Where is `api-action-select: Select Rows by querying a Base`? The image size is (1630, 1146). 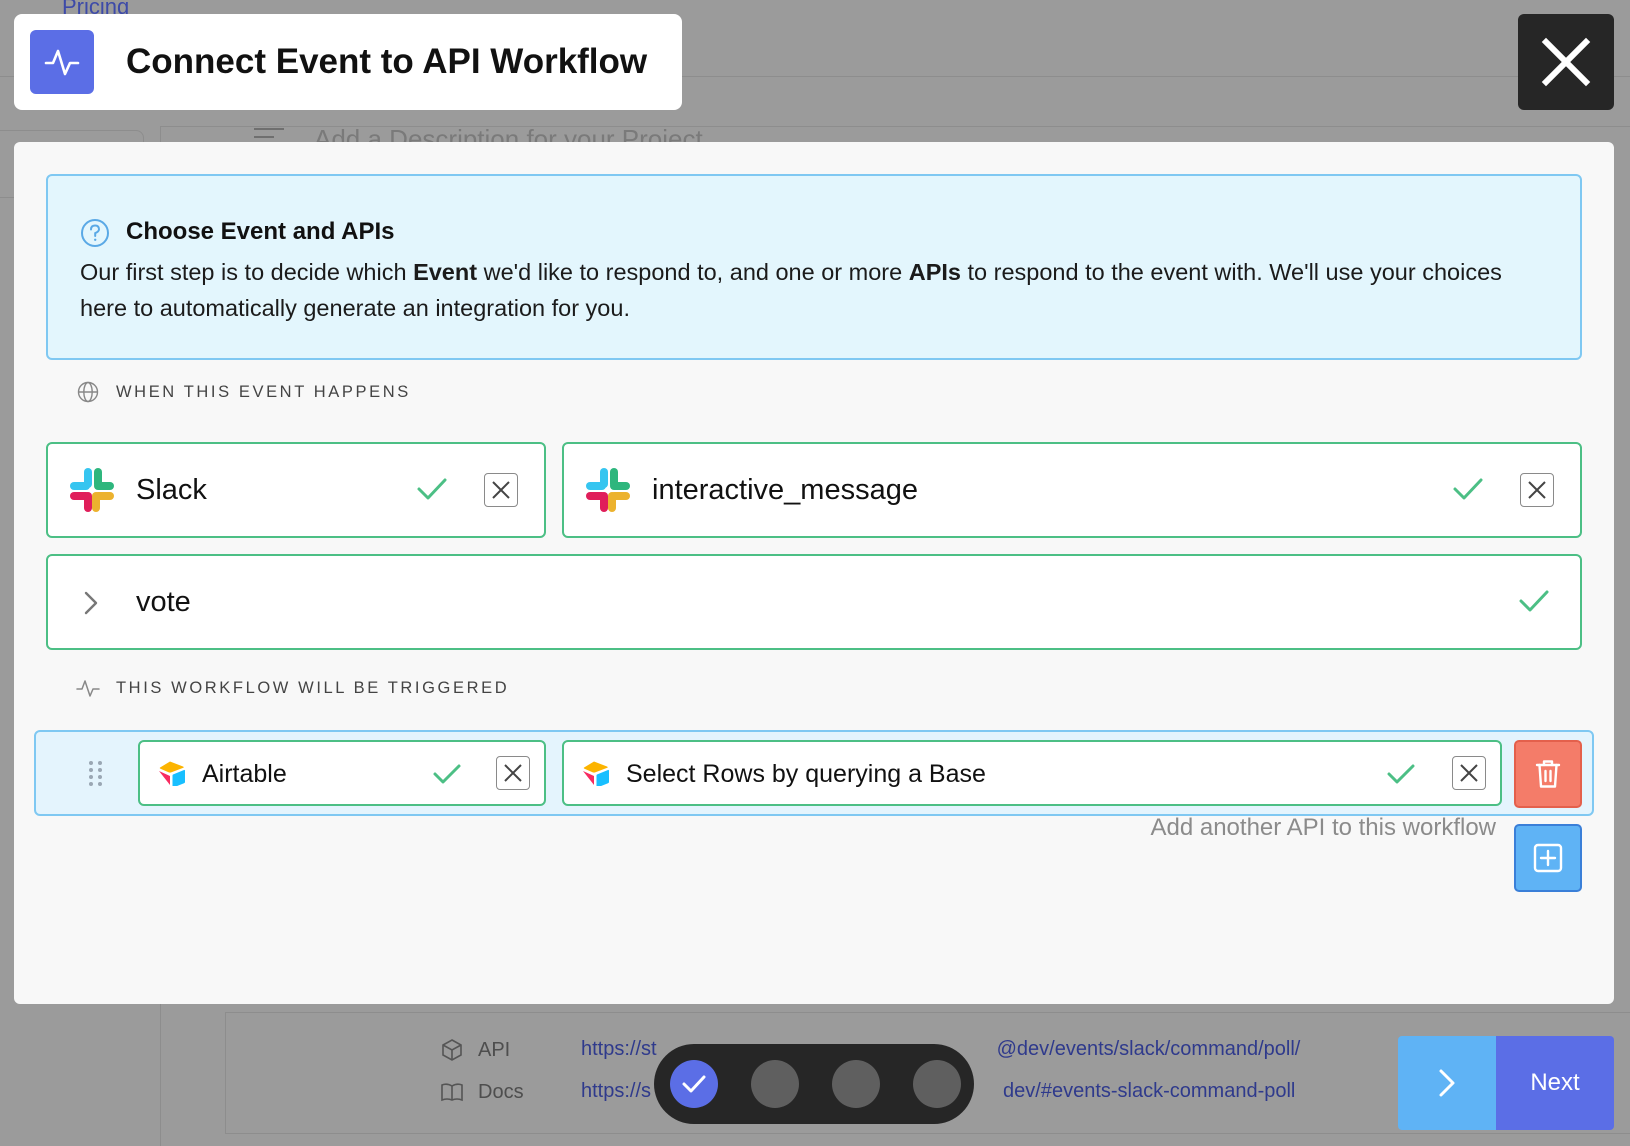 api-action-select: Select Rows by querying a Base is located at coordinates (1032, 773).